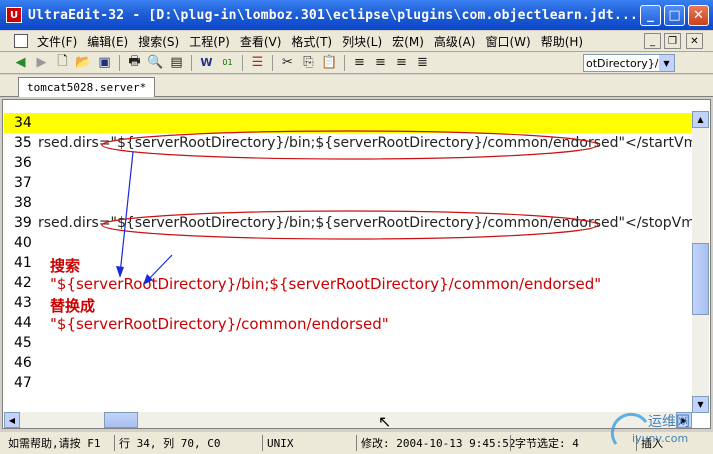 The height and width of the screenshot is (454, 713). What do you see at coordinates (257, 63) in the screenshot?
I see `list-icon: ☰` at bounding box center [257, 63].